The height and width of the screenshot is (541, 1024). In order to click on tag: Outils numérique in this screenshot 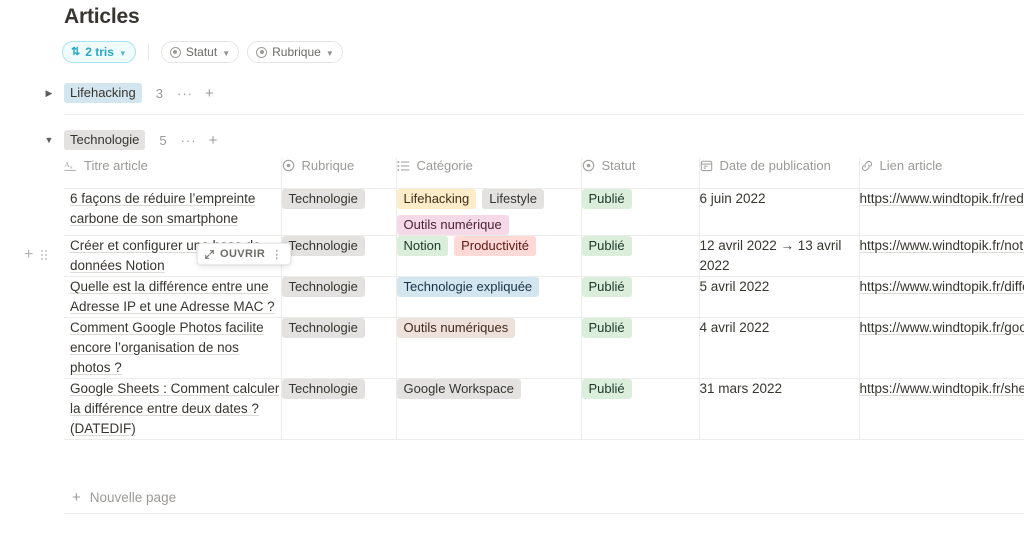, I will do `click(452, 225)`.